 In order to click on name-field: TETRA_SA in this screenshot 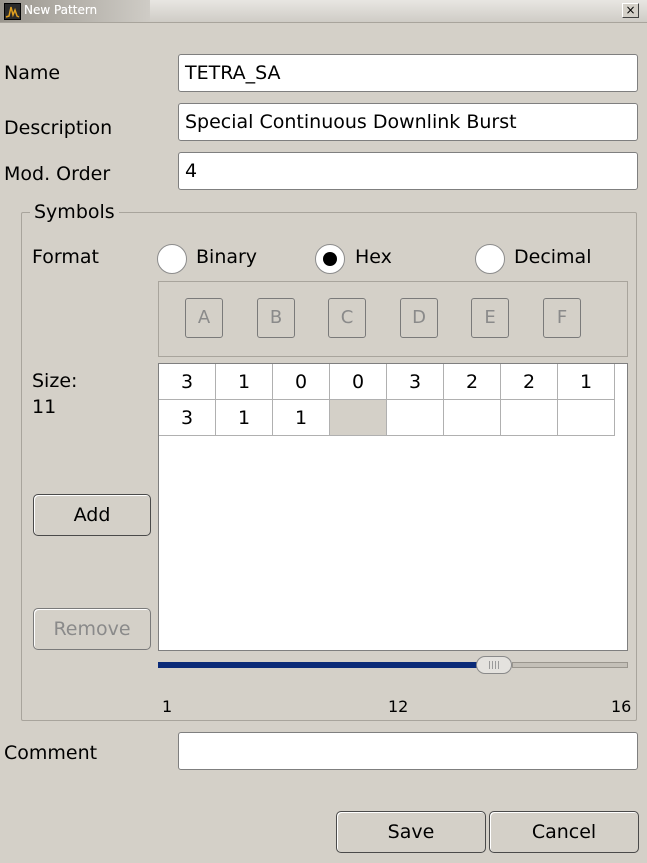, I will do `click(408, 73)`.